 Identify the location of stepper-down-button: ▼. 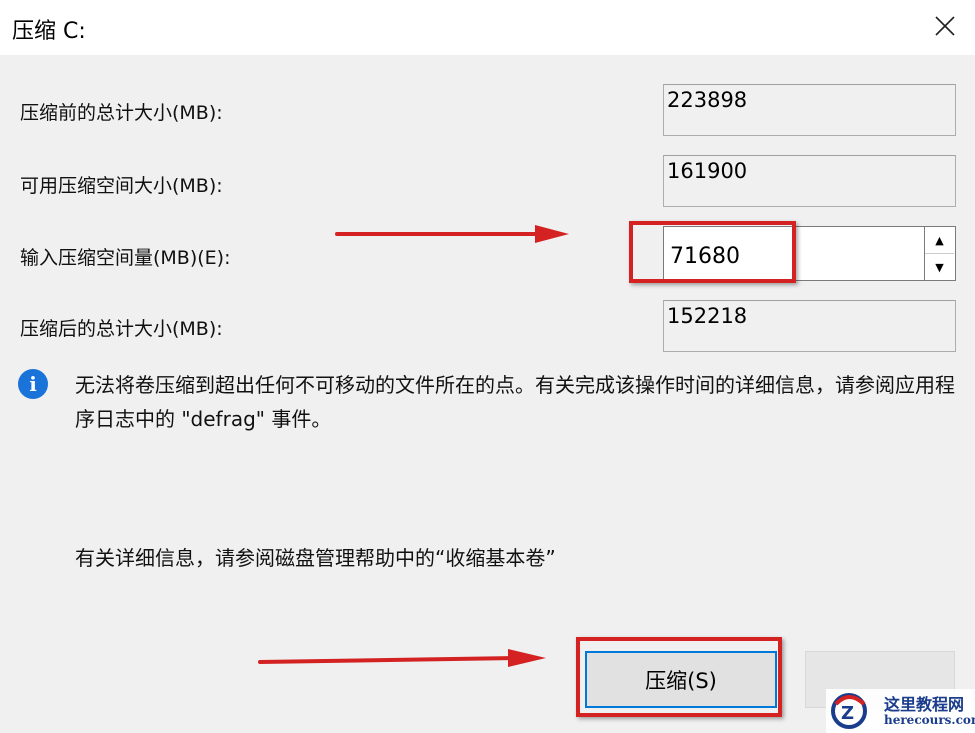
(939, 266).